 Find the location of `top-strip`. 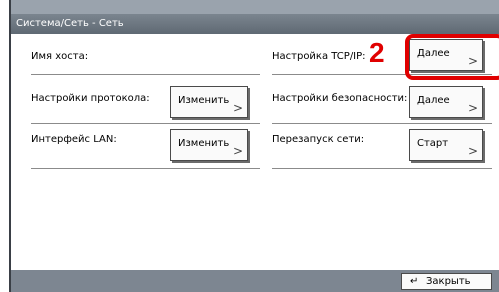

top-strip is located at coordinates (255, 7).